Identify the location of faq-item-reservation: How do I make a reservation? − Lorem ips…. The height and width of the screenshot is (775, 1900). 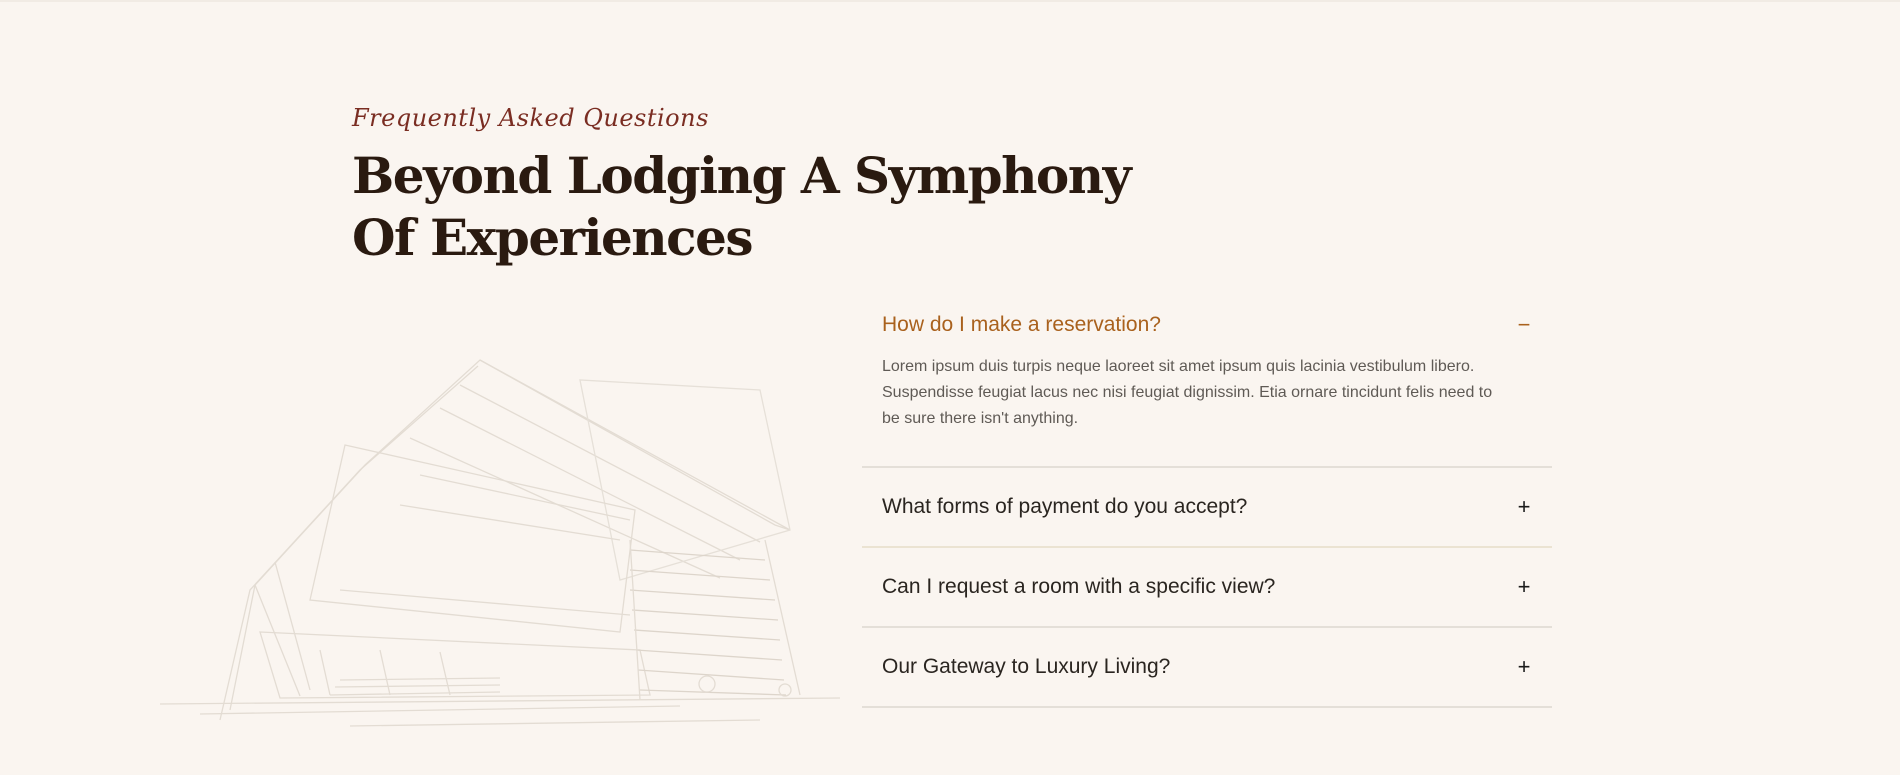
(1207, 382).